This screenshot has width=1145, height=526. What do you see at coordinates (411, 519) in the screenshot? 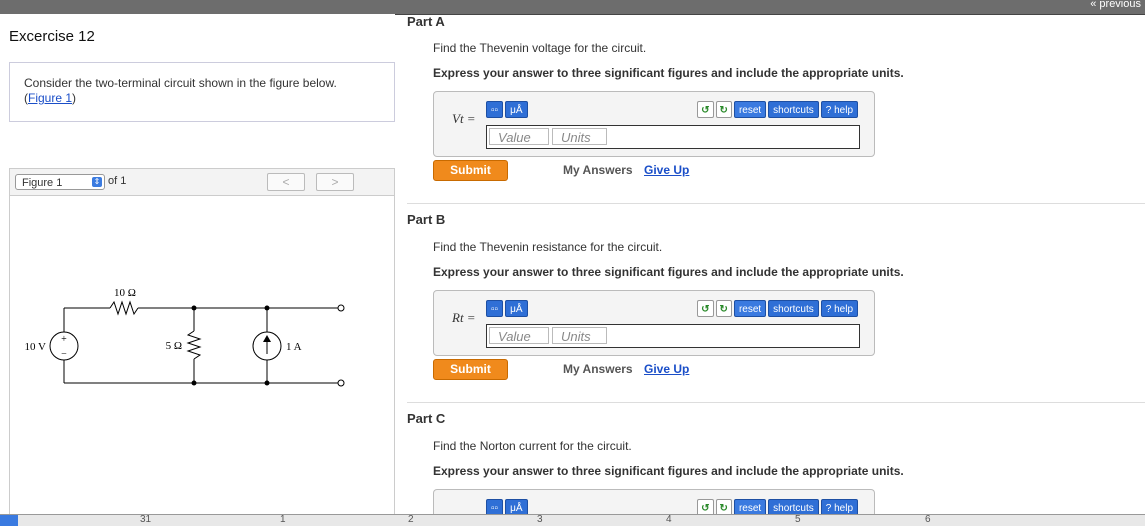
I see `ruler-mark: 2` at bounding box center [411, 519].